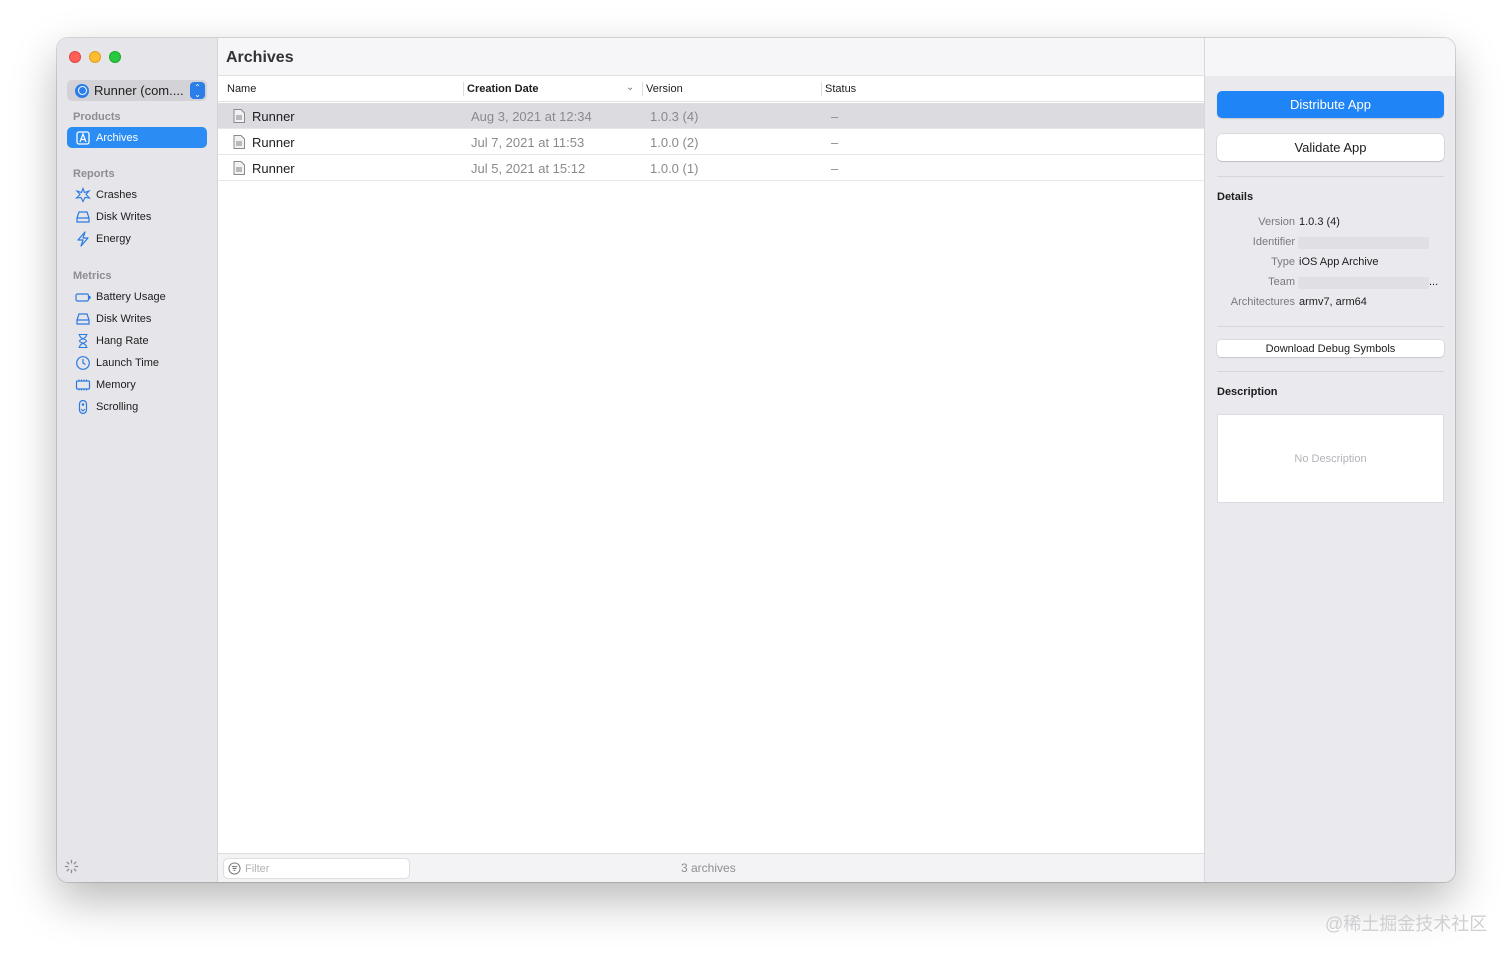  What do you see at coordinates (708, 868) in the screenshot?
I see `archive-count: 3 archives` at bounding box center [708, 868].